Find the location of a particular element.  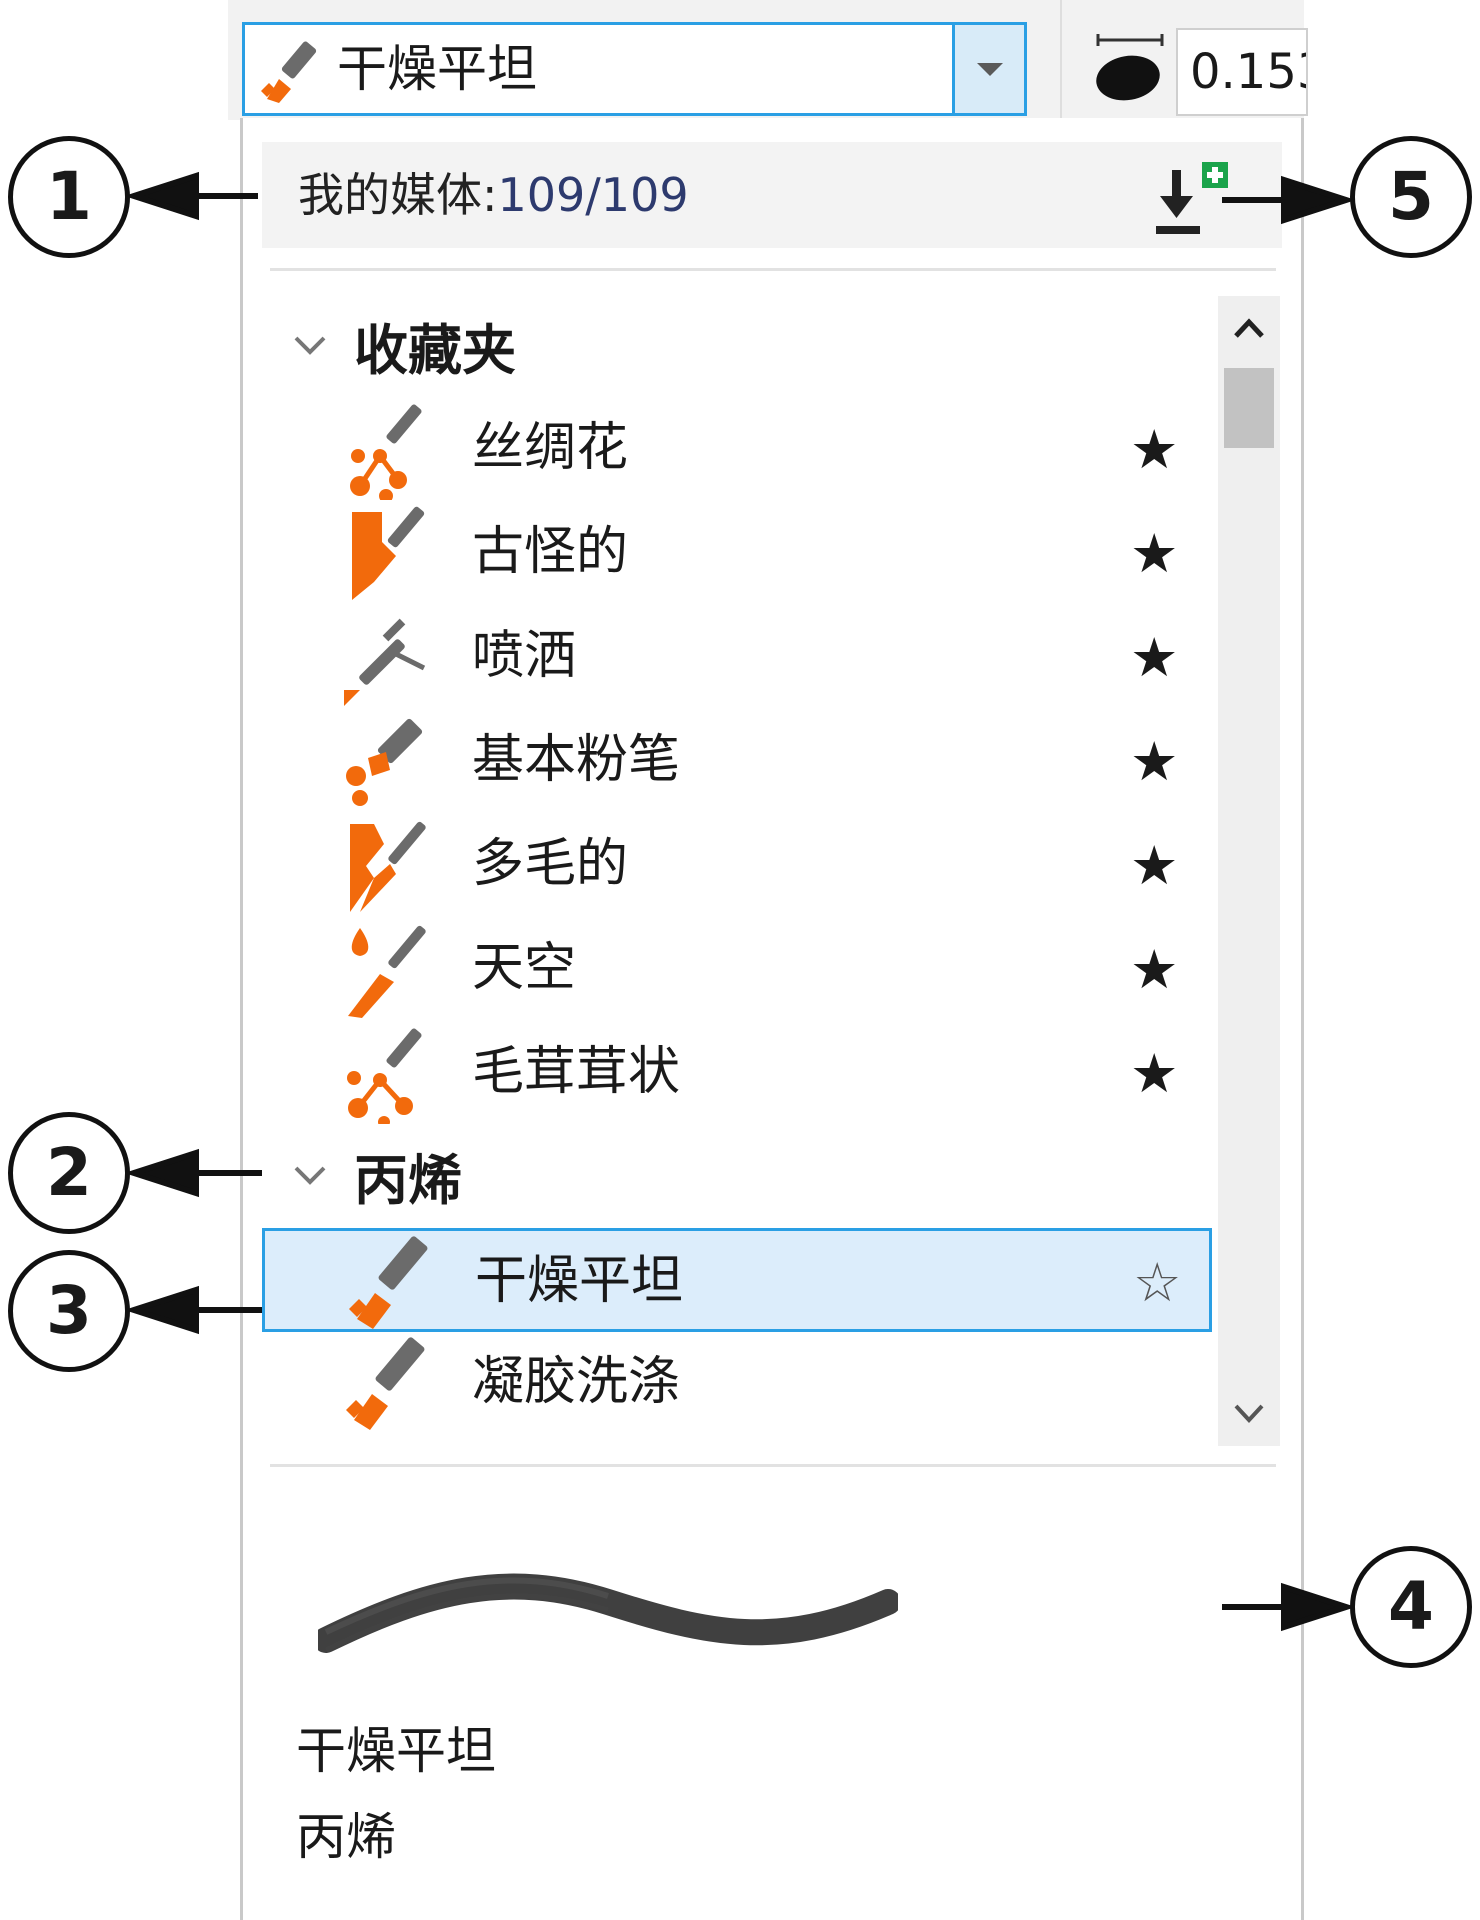

list-item: 凝胶洗涤 is located at coordinates (737, 1384).